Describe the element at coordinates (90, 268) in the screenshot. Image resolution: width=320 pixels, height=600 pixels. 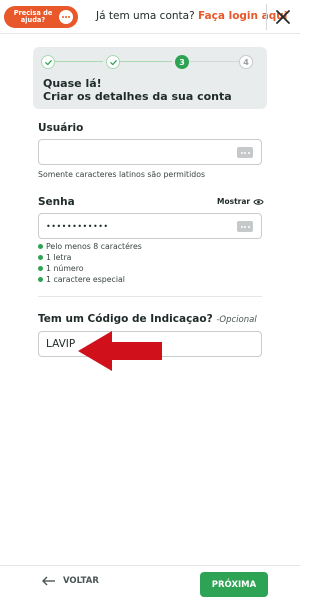
I see `password-rule: 1 número` at that location.